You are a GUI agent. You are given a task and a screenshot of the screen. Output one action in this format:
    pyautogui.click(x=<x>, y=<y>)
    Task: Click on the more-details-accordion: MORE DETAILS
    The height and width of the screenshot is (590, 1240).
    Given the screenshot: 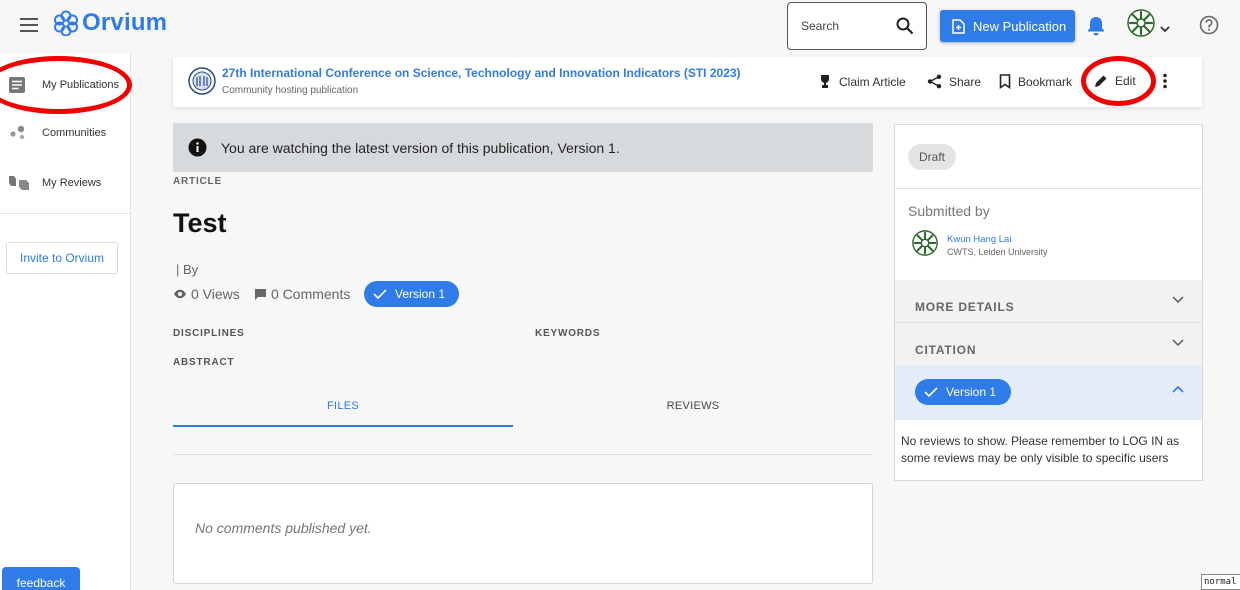 What is the action you would take?
    pyautogui.click(x=1048, y=301)
    